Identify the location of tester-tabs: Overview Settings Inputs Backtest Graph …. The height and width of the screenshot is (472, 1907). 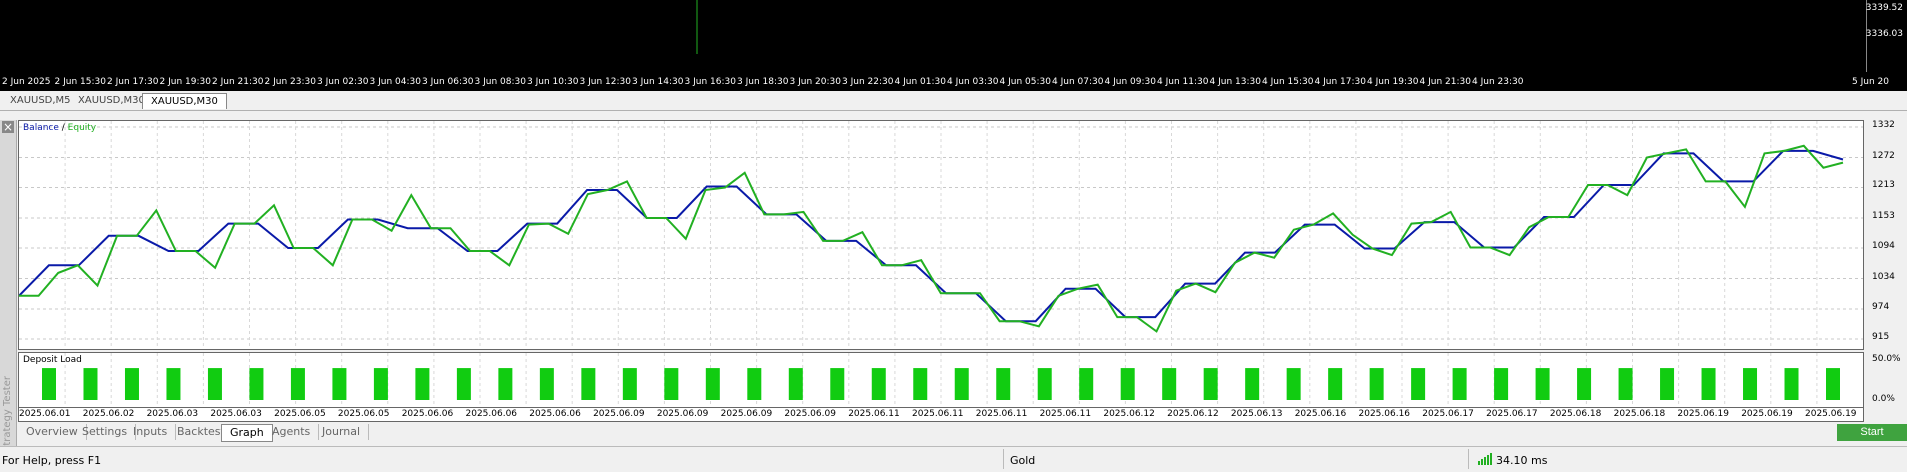
(962, 432).